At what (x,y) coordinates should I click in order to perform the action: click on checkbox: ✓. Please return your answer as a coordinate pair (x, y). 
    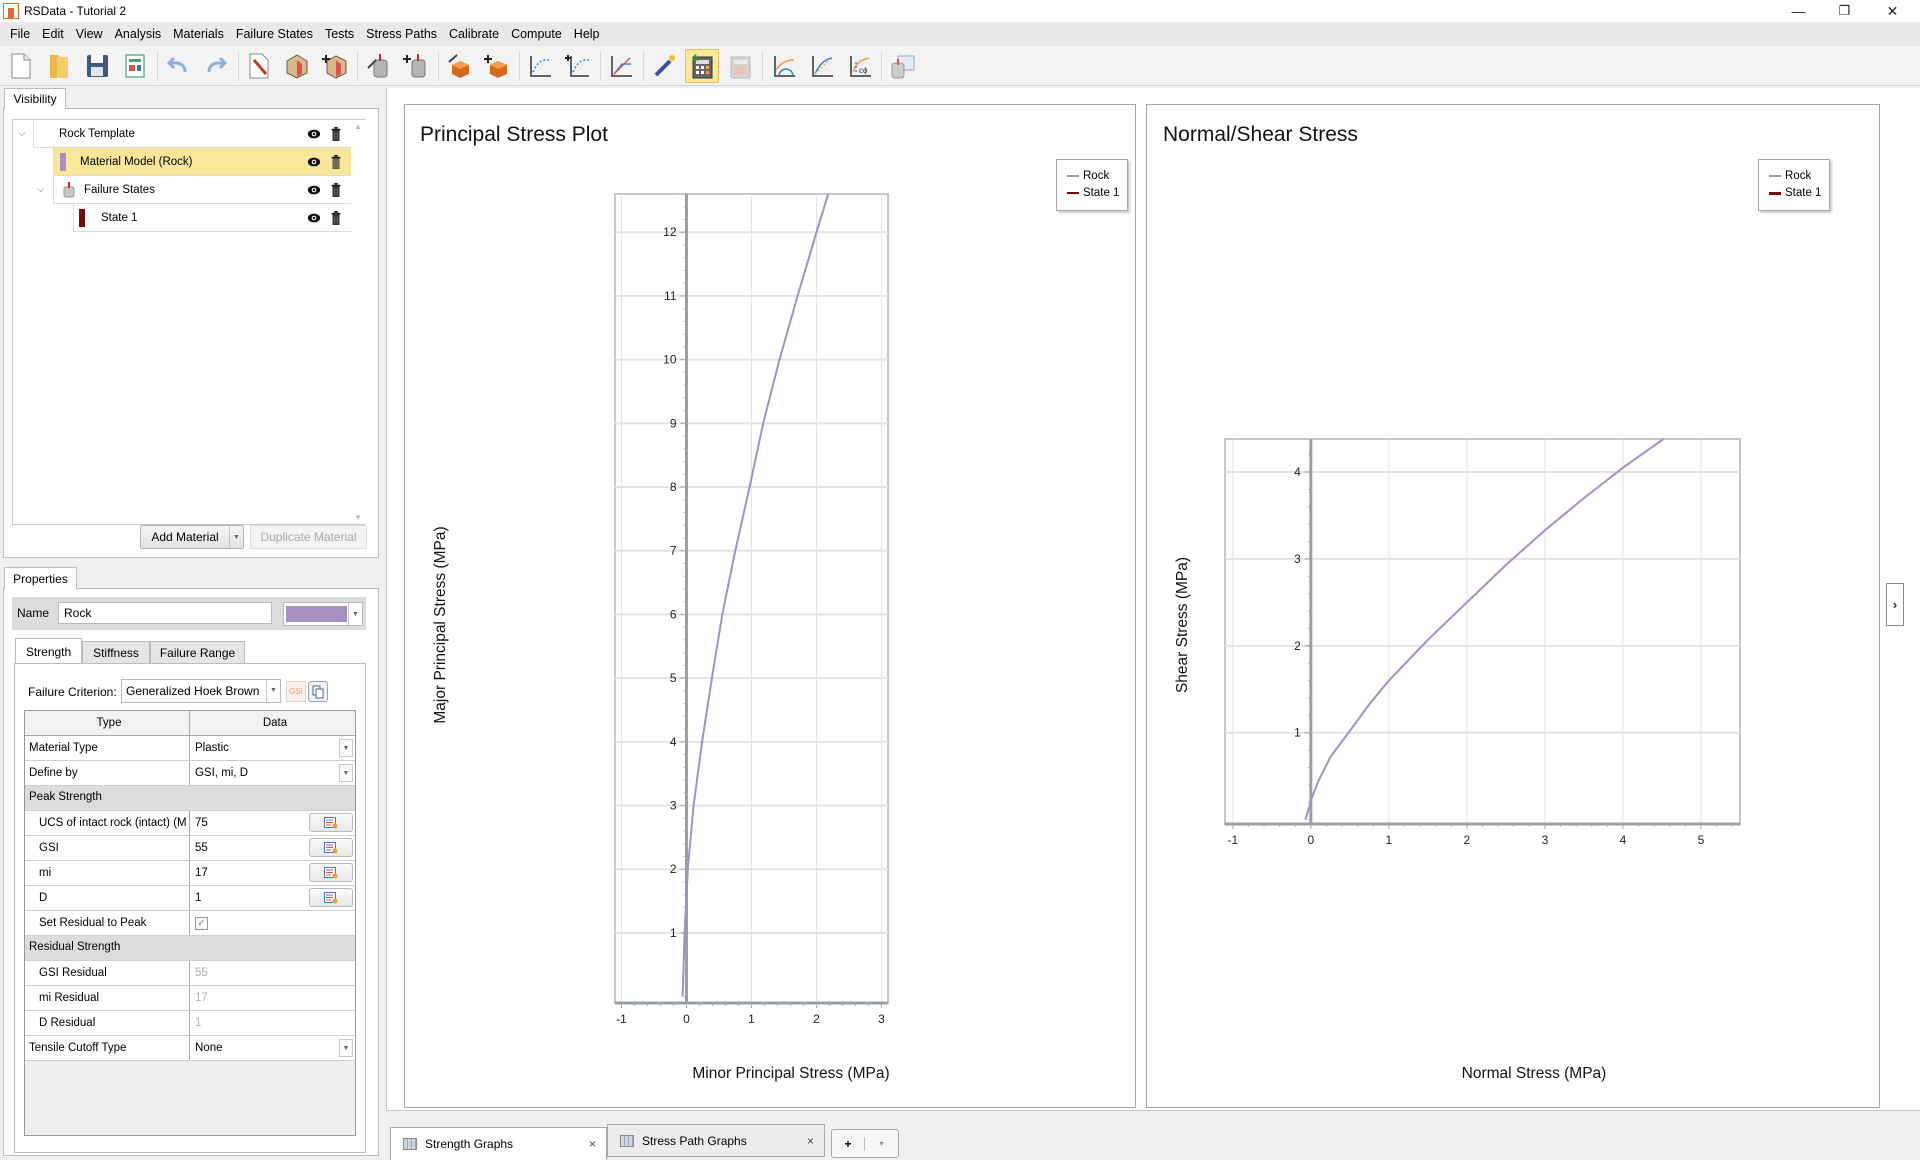
    Looking at the image, I should click on (201, 923).